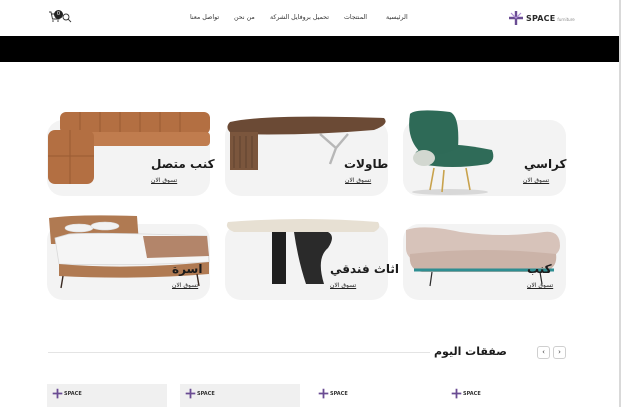 Image resolution: width=621 pixels, height=407 pixels. Describe the element at coordinates (239, 352) in the screenshot. I see `section-divider` at that location.